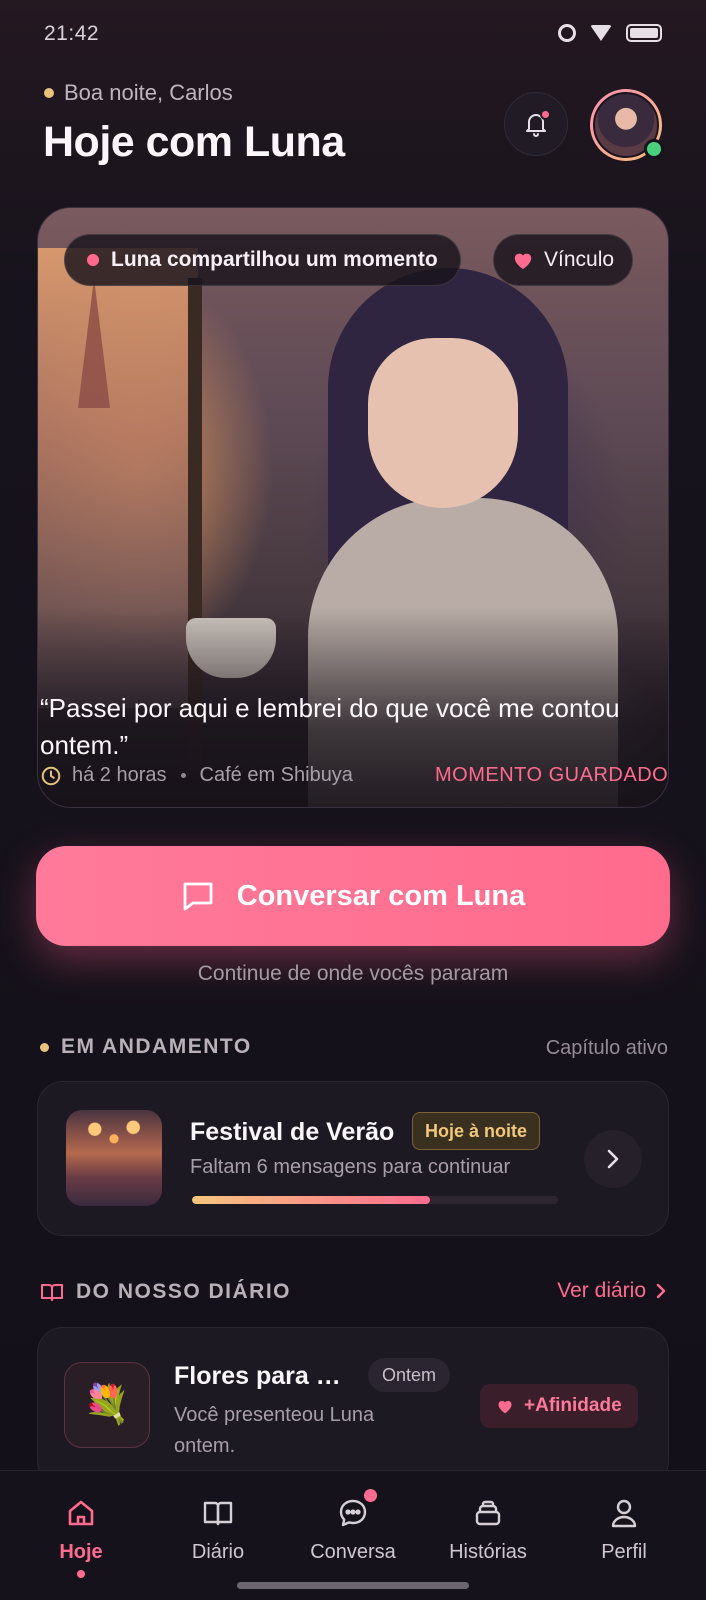 The height and width of the screenshot is (1600, 706). Describe the element at coordinates (218, 1552) in the screenshot. I see `nav-label-diario: Diário` at that location.